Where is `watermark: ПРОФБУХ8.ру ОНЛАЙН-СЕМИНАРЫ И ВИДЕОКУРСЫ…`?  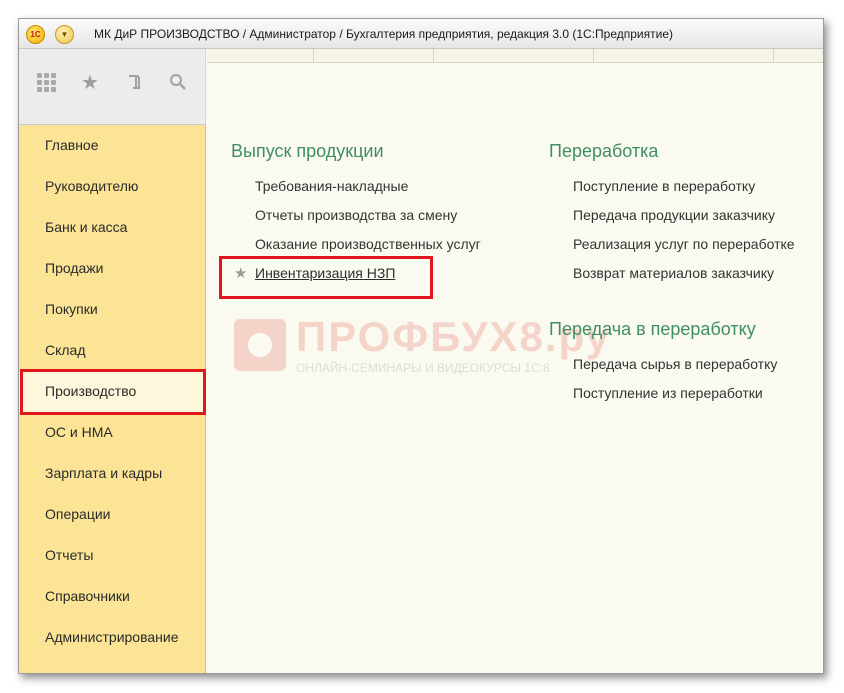
watermark: ПРОФБУХ8.ру ОНЛАЙН-СЕМИНАРЫ И ВИДЕОКУРСЫ… is located at coordinates (421, 351).